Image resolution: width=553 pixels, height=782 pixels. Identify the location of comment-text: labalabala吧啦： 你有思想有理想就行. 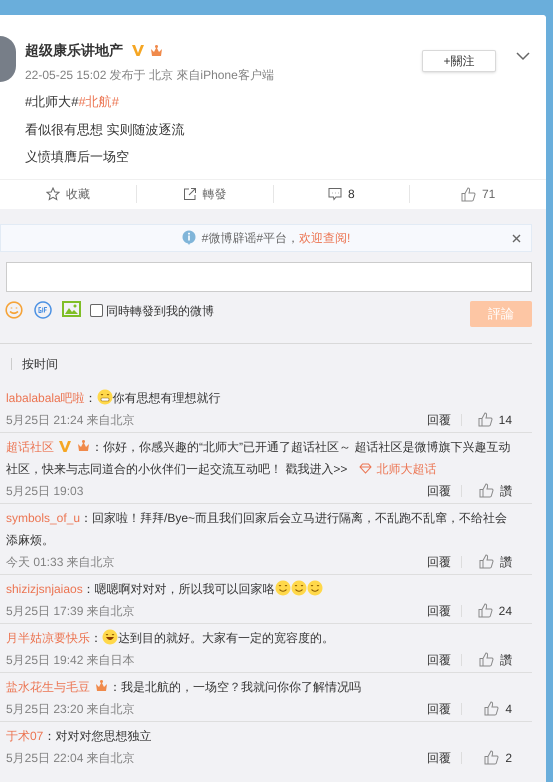
(114, 397).